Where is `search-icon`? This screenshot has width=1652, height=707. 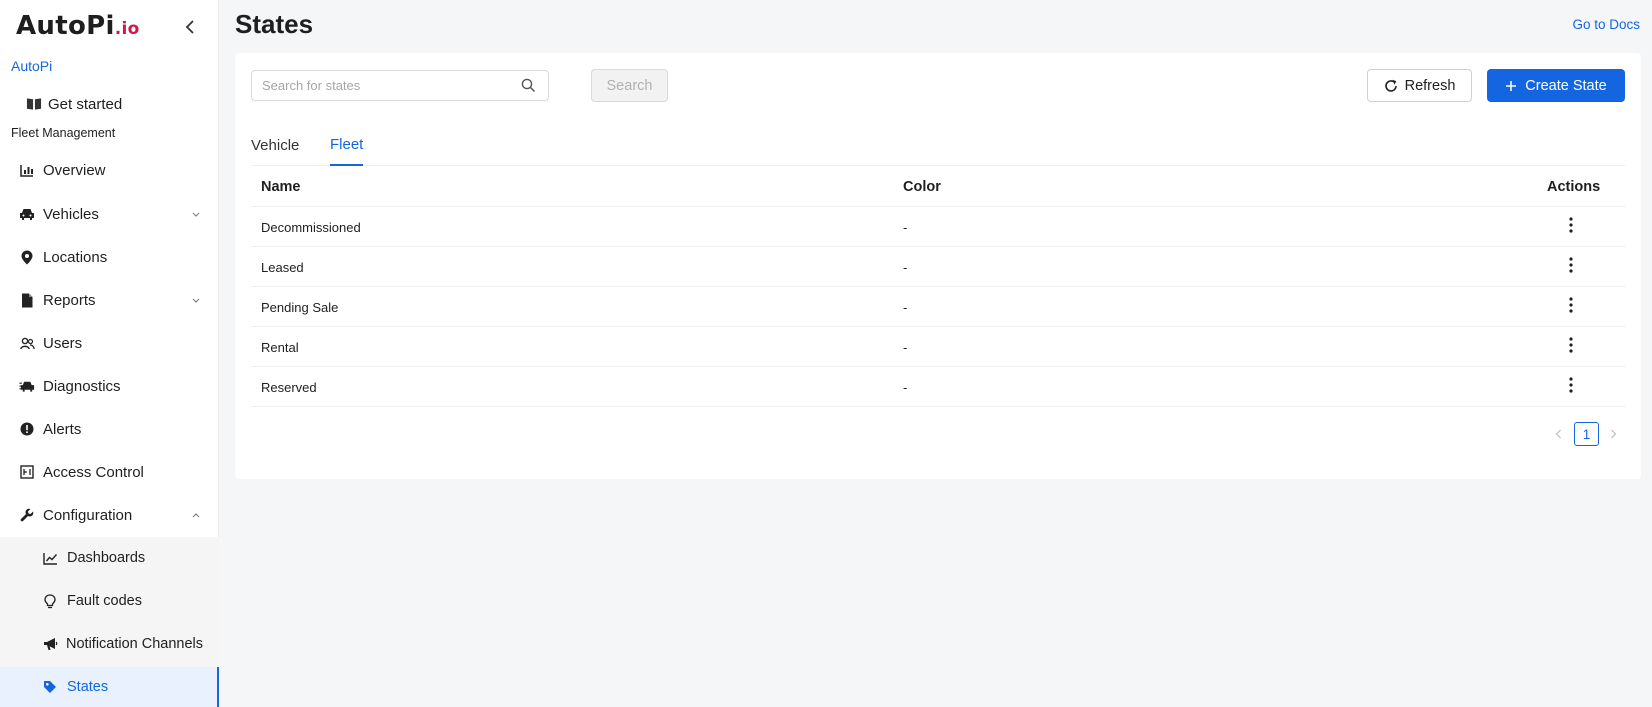 search-icon is located at coordinates (528, 85).